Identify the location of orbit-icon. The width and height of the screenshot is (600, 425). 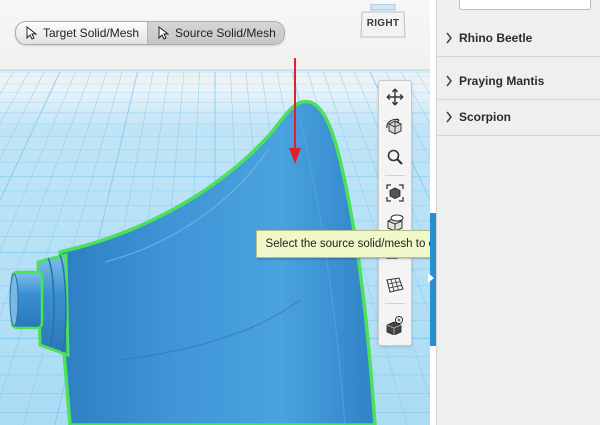
(394, 126).